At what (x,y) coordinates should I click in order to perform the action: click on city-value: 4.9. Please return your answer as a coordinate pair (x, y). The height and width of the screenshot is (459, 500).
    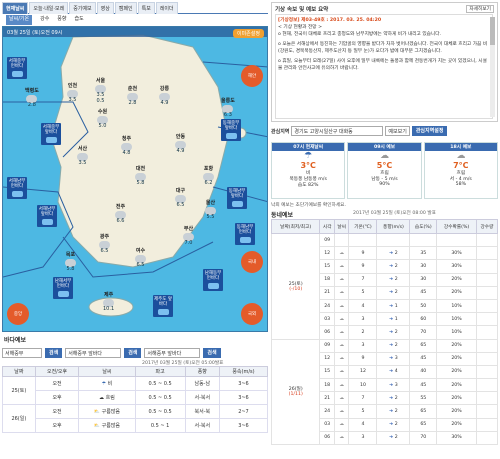
    Looking at the image, I should click on (164, 102).